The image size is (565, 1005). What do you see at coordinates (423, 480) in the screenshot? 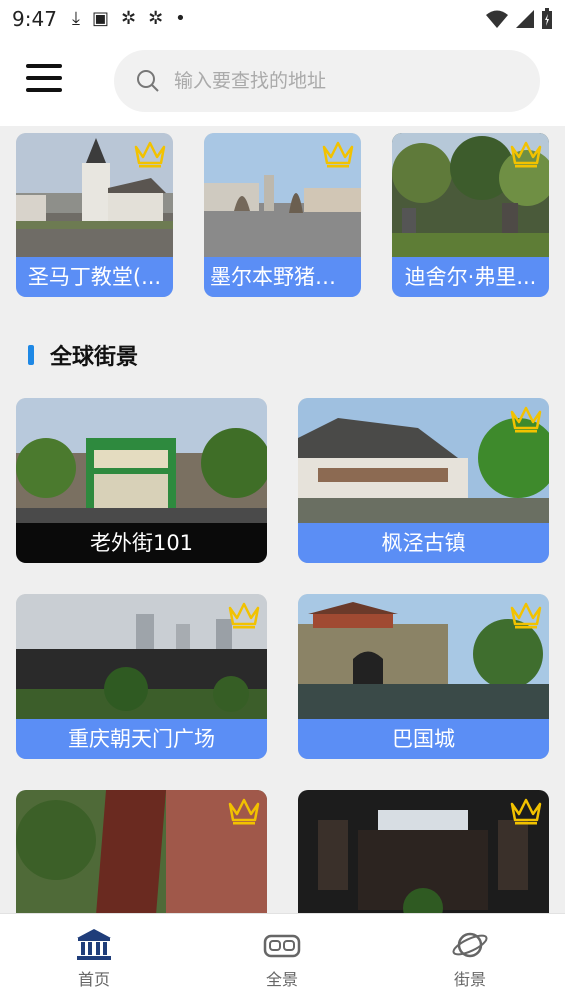
I see `scene-card: 枫泾古镇` at bounding box center [423, 480].